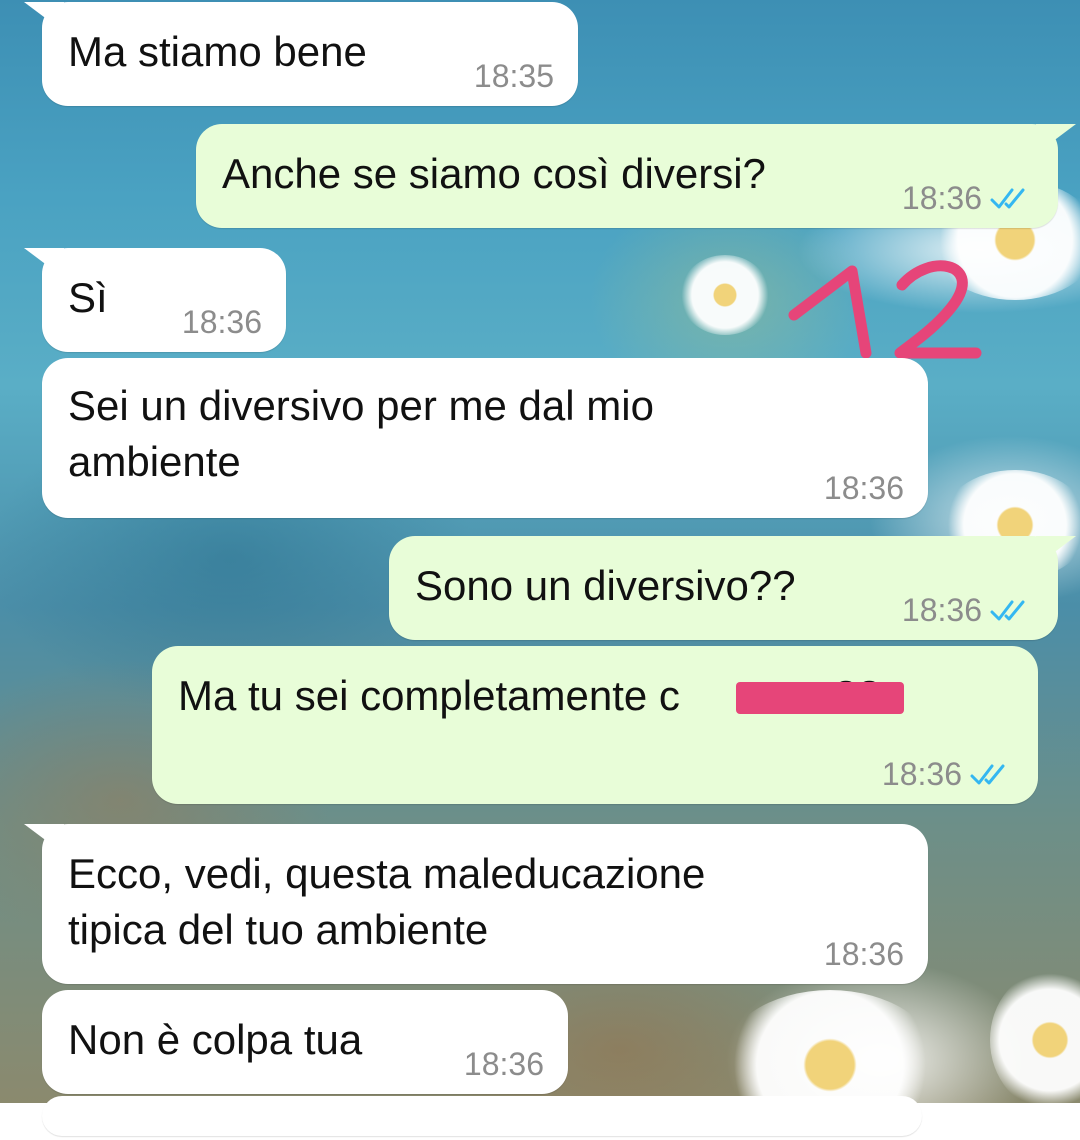 The height and width of the screenshot is (1140, 1080). Describe the element at coordinates (154, 461) in the screenshot. I see `message-line: ambiente` at that location.